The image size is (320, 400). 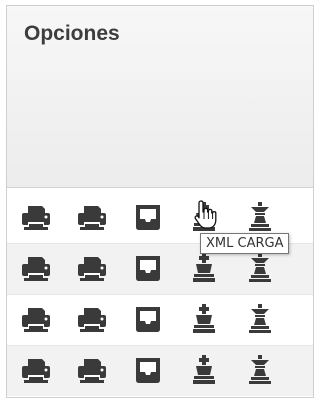 I want to click on hand-cursor-icon, so click(x=205, y=214).